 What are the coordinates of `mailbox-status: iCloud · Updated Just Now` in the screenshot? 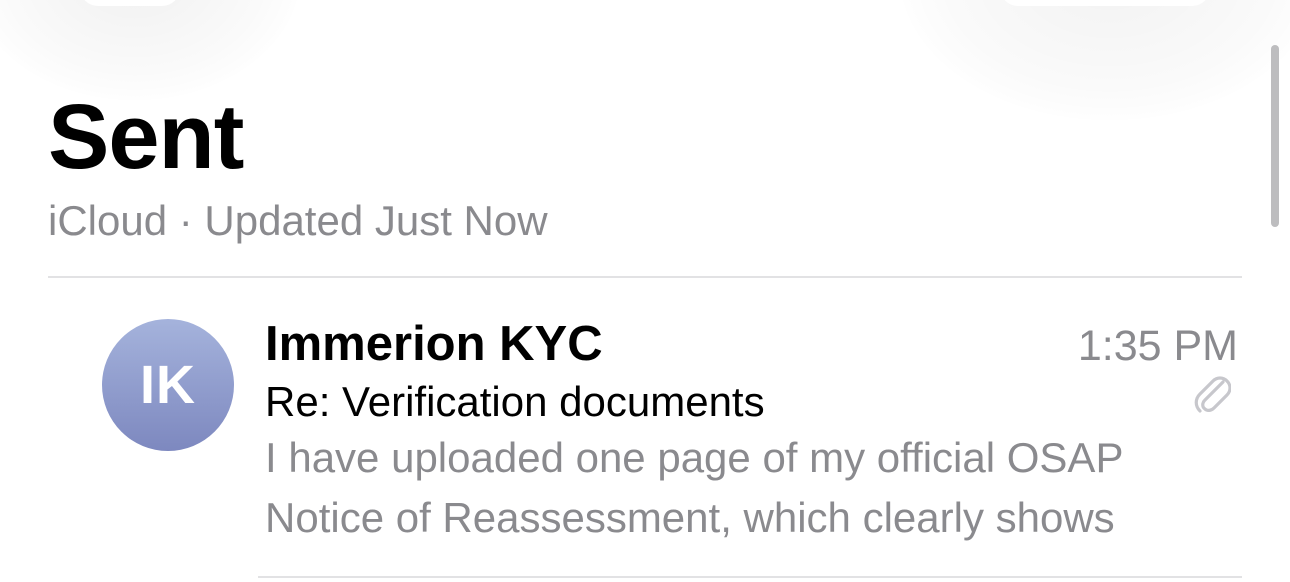 It's located at (298, 220).